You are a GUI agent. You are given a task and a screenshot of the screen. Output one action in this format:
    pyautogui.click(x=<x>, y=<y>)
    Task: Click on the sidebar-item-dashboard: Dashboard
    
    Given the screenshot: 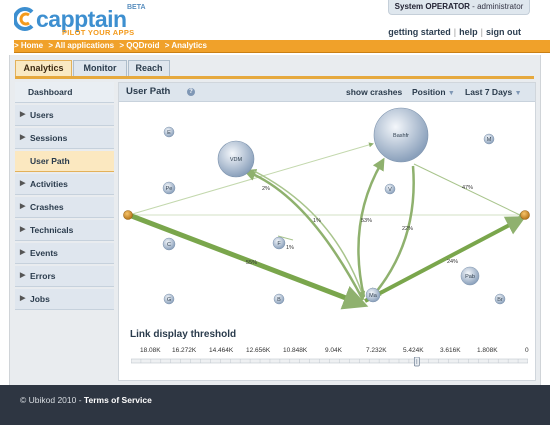 What is the action you would take?
    pyautogui.click(x=64, y=92)
    